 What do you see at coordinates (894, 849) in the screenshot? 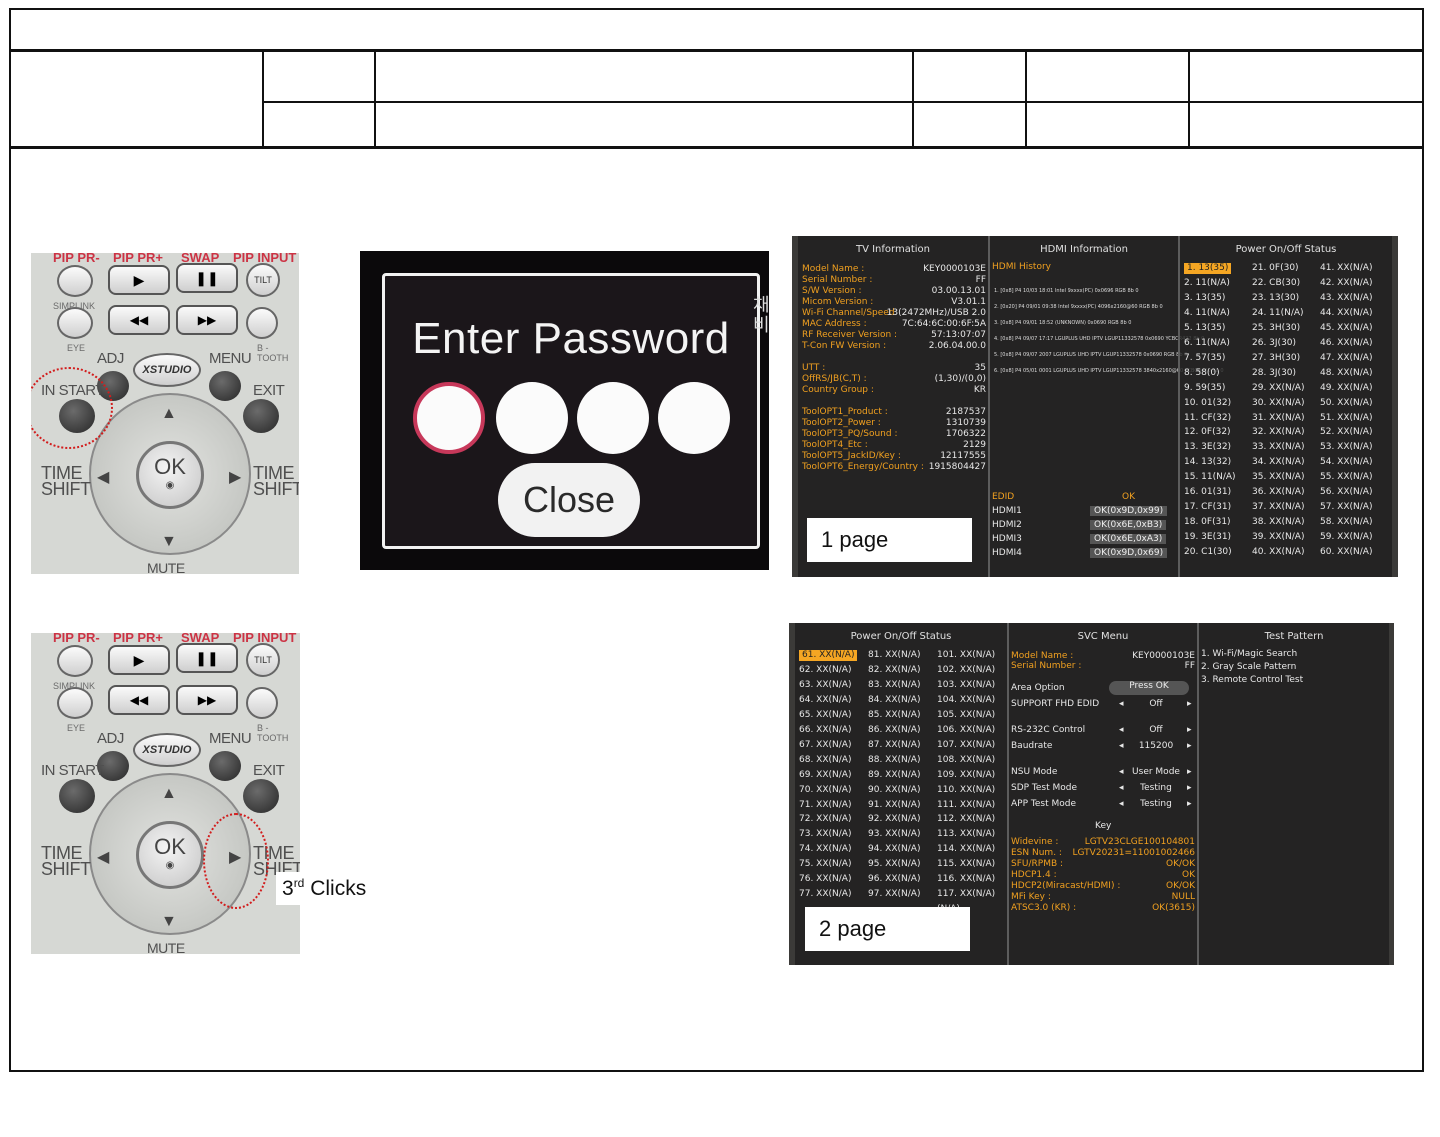
I see `power-status-entry: 94. XX(N/A)` at bounding box center [894, 849].